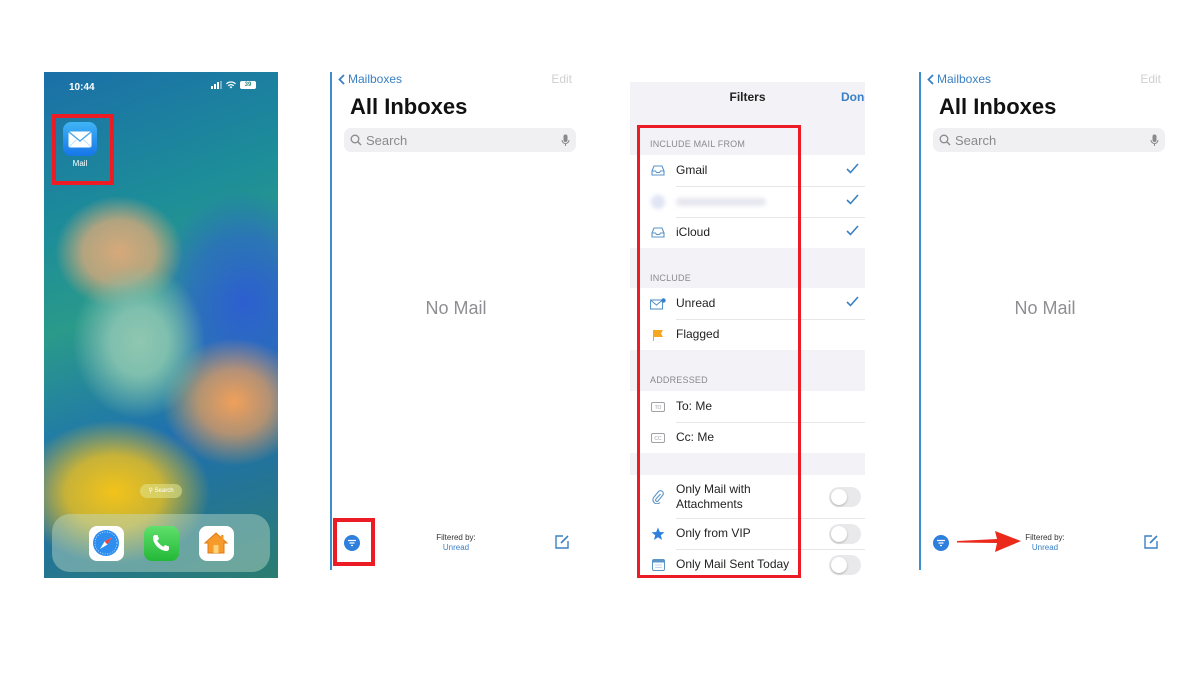  I want to click on status-icons: 39, so click(233, 85).